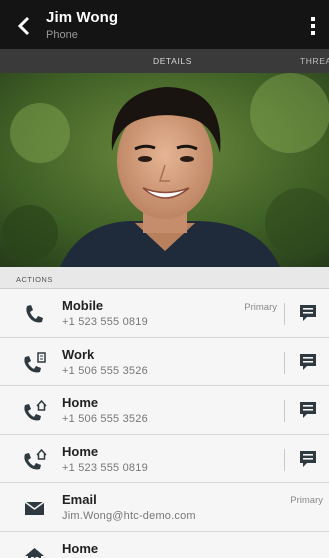 Image resolution: width=329 pixels, height=558 pixels. Describe the element at coordinates (164, 24) in the screenshot. I see `title-bar: Jim Wong Phone` at that location.